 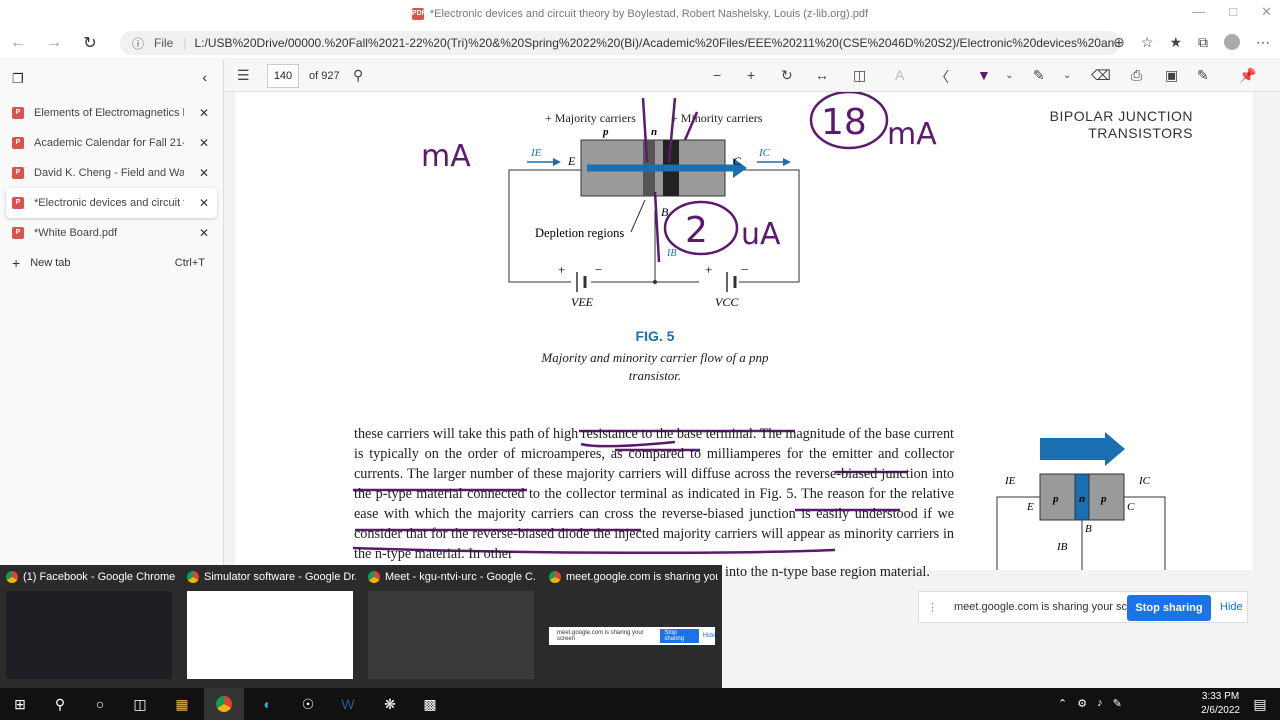 I want to click on app-icon: ☉, so click(x=308, y=704).